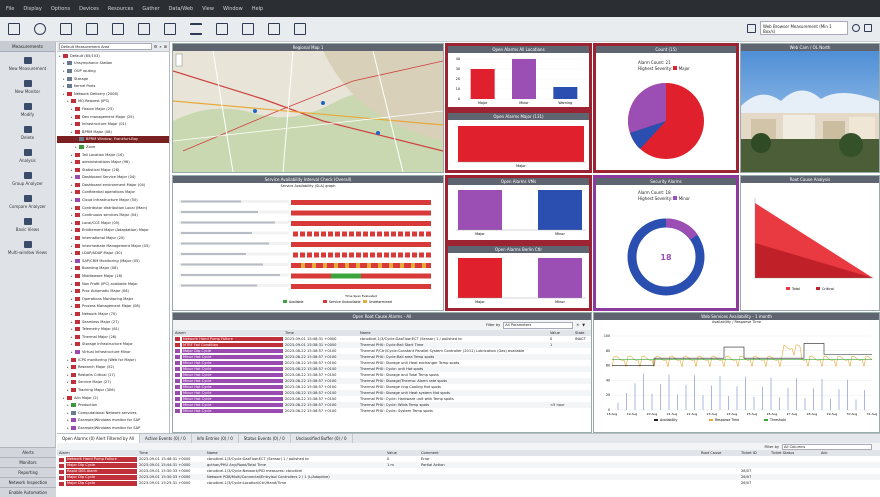 The height and width of the screenshot is (497, 880). What do you see at coordinates (27, 86) in the screenshot?
I see `nav-item: New Monitor` at bounding box center [27, 86].